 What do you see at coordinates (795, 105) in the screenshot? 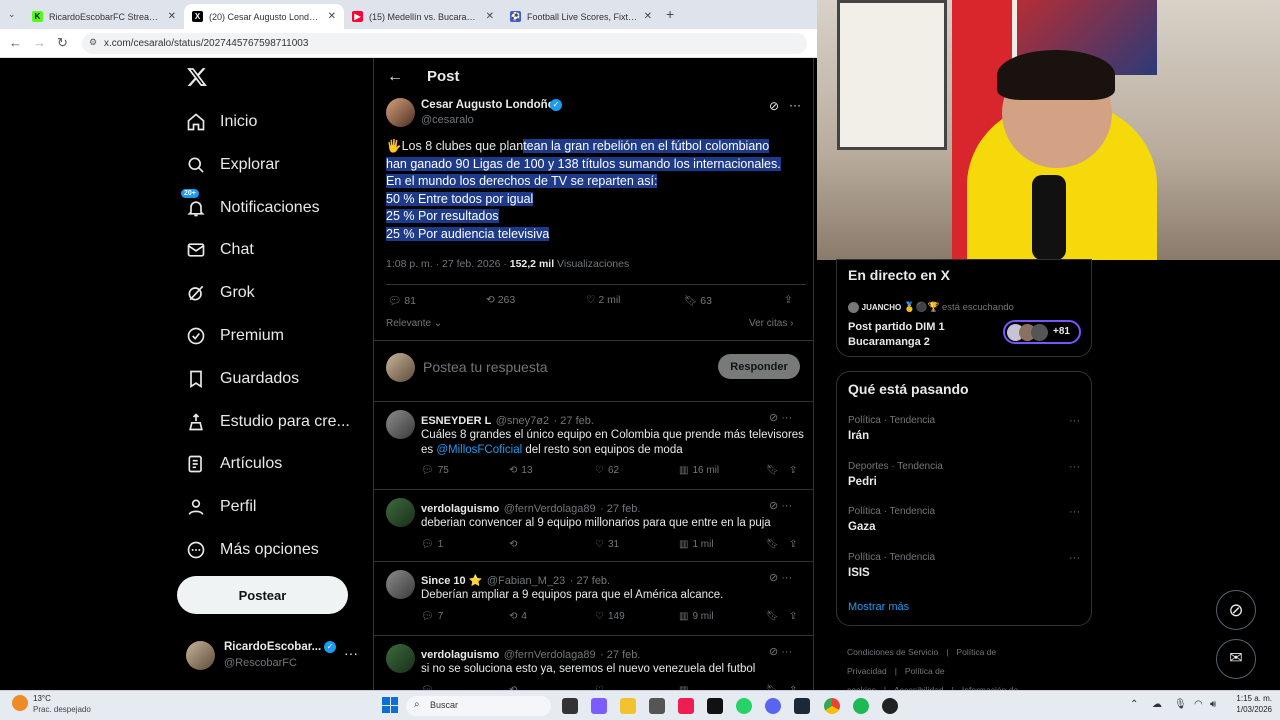
I see `more-icon: ···` at bounding box center [795, 105].